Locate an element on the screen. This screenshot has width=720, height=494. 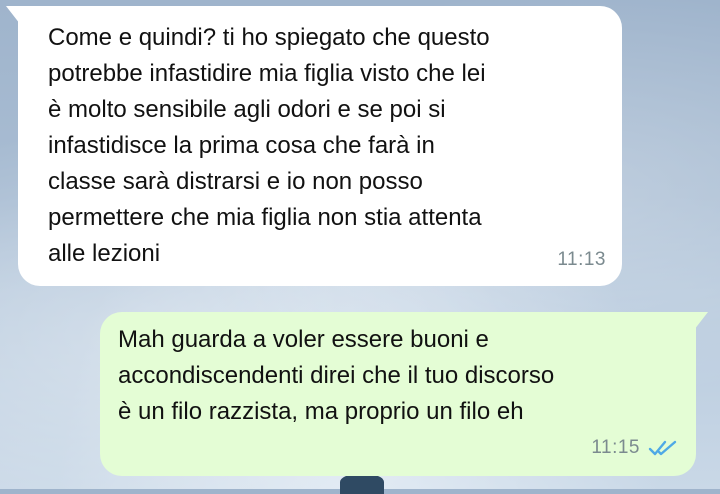
message-timestamp: 11:13 is located at coordinates (581, 259).